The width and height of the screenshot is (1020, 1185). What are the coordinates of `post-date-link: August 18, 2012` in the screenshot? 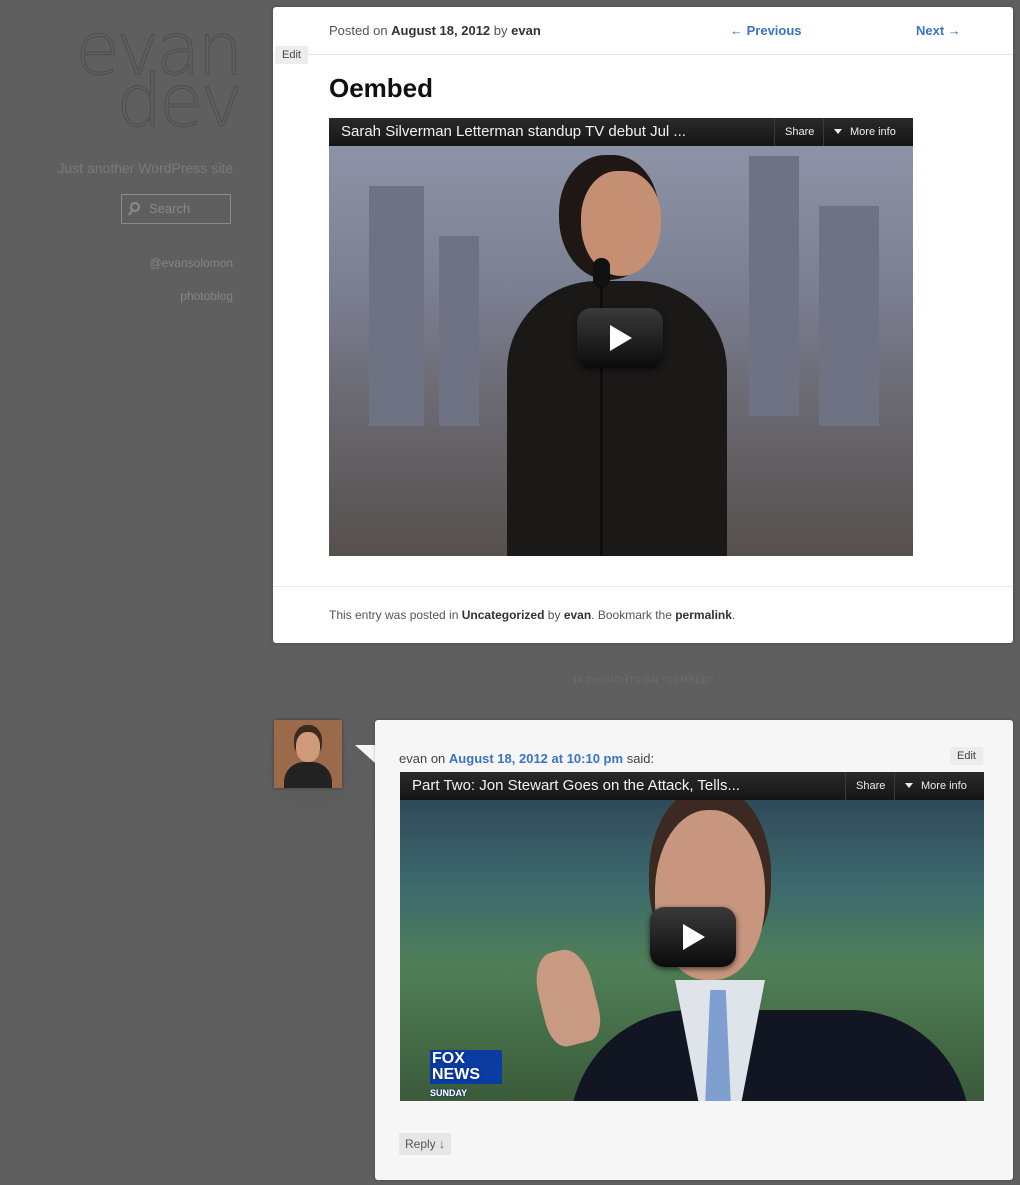 It's located at (440, 30).